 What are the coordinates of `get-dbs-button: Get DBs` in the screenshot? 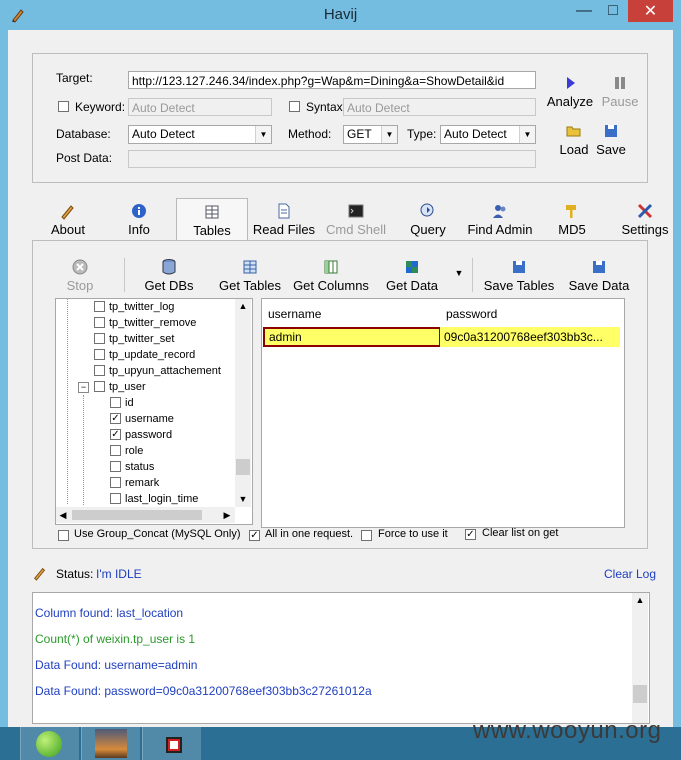 It's located at (169, 275).